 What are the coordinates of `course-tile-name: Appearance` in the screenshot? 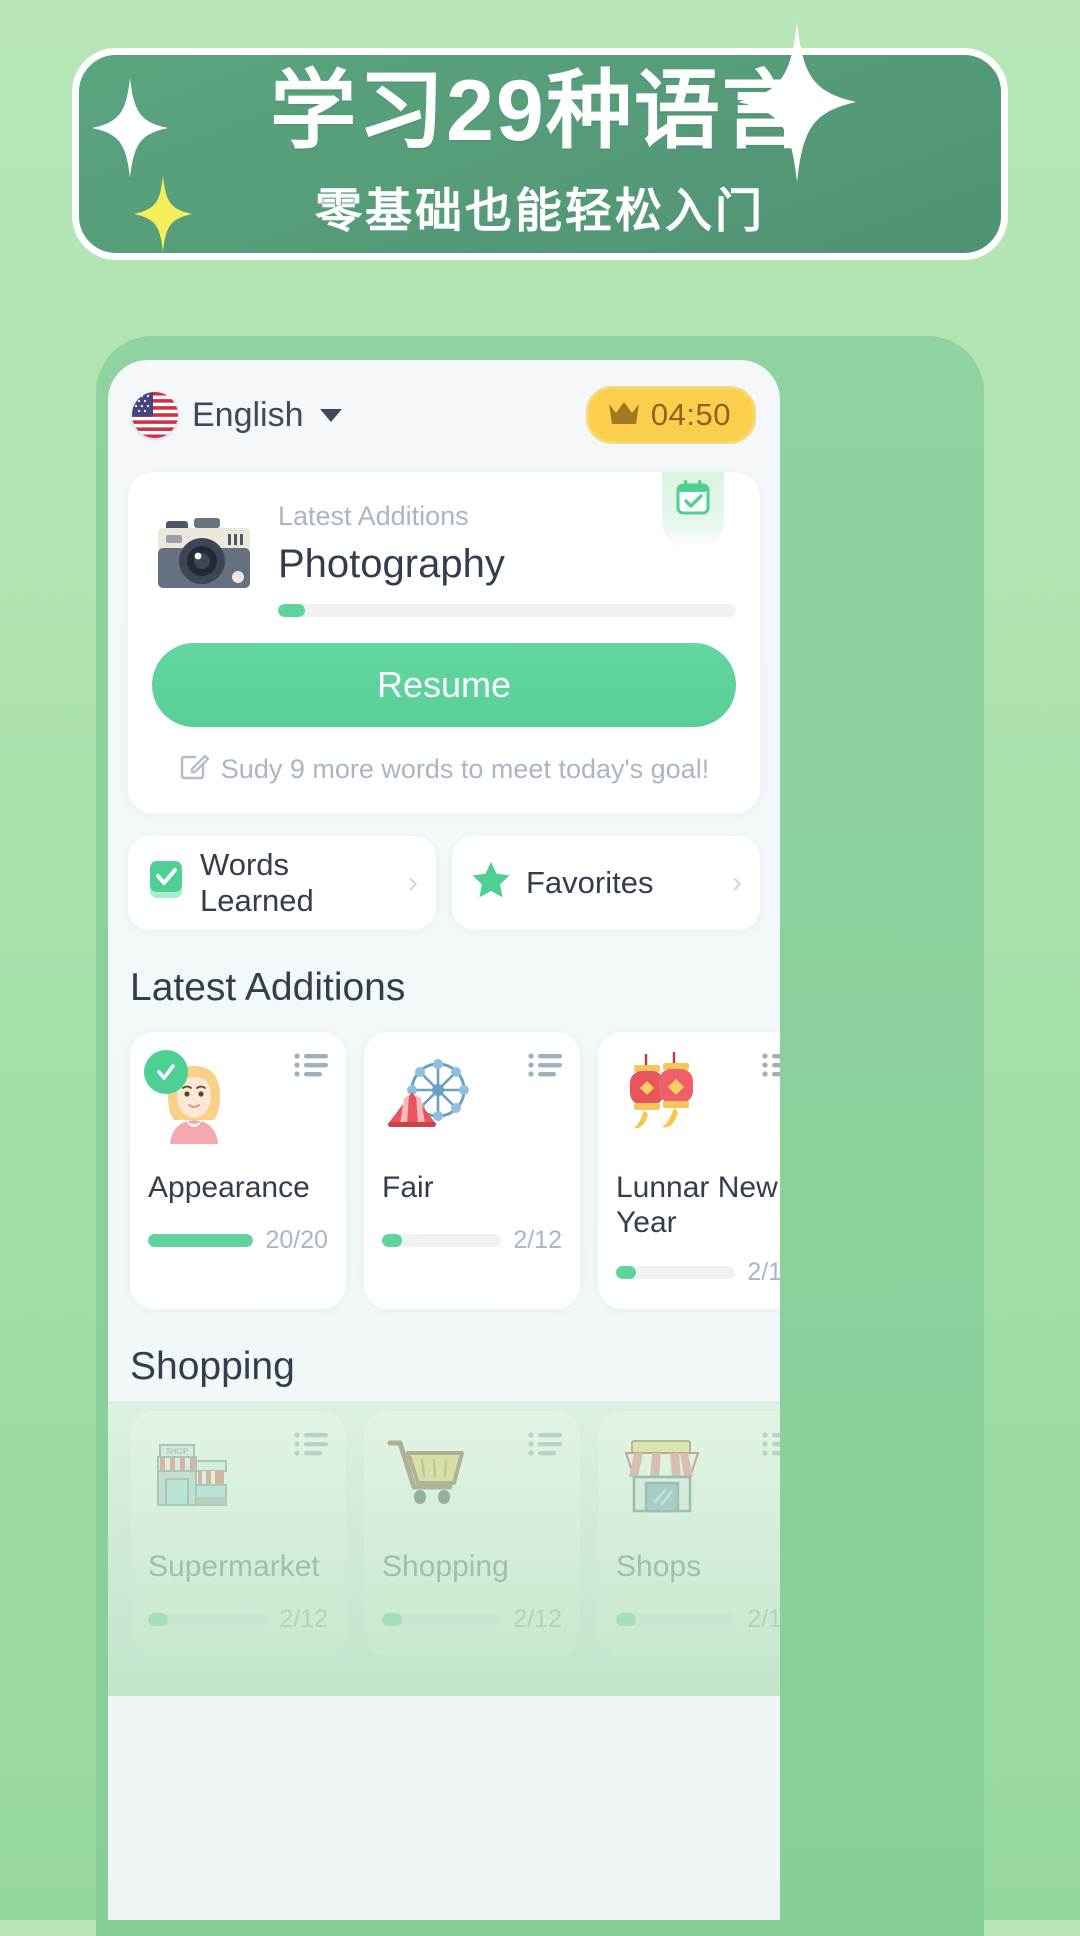 It's located at (229, 1187).